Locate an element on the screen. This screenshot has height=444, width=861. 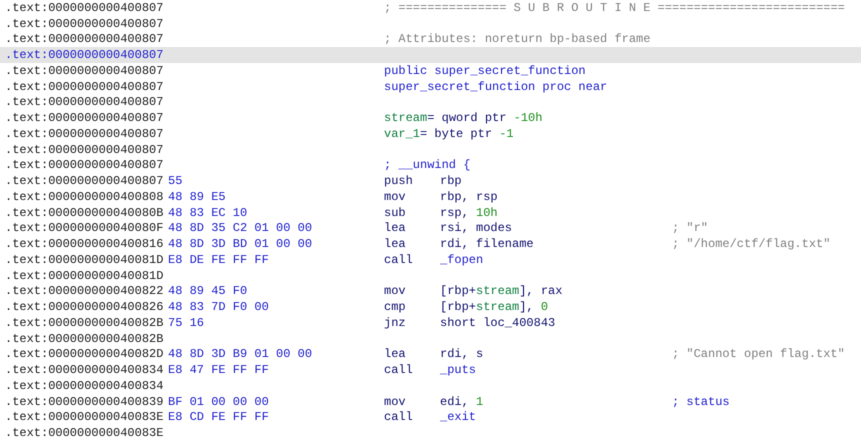
listing-row: .text:0000000000400807 var_1= byte ptr -1 is located at coordinates (430, 134).